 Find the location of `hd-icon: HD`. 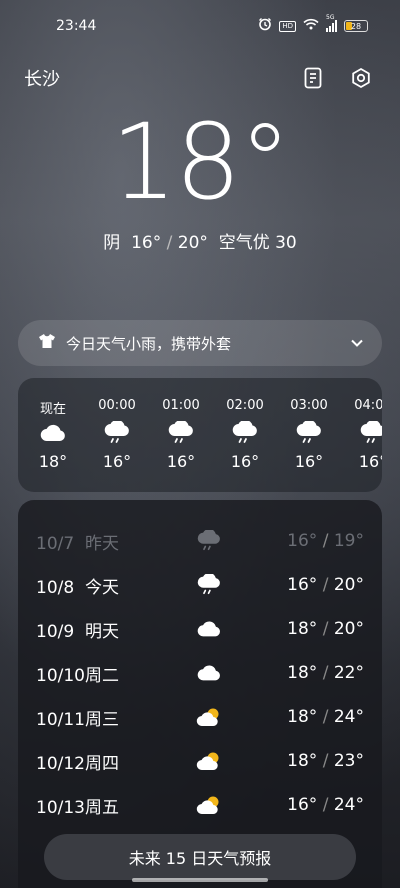

hd-icon: HD is located at coordinates (287, 26).